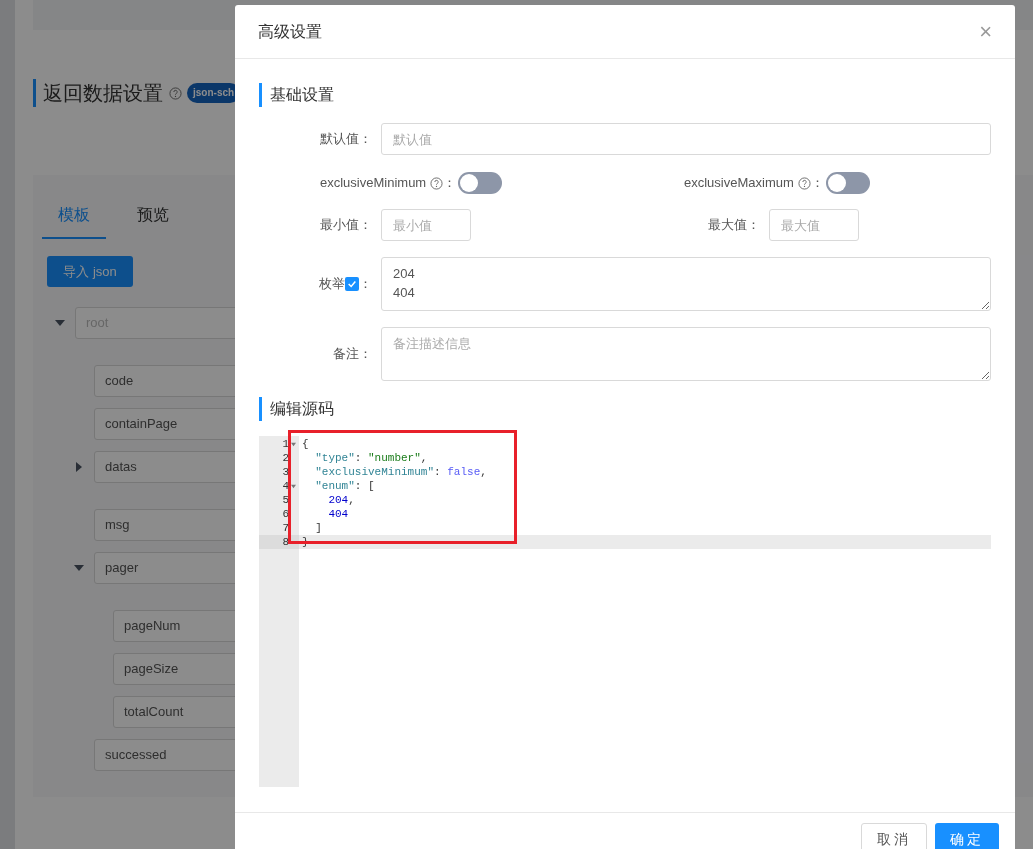  Describe the element at coordinates (285, 444) in the screenshot. I see `line-number: 1` at that location.